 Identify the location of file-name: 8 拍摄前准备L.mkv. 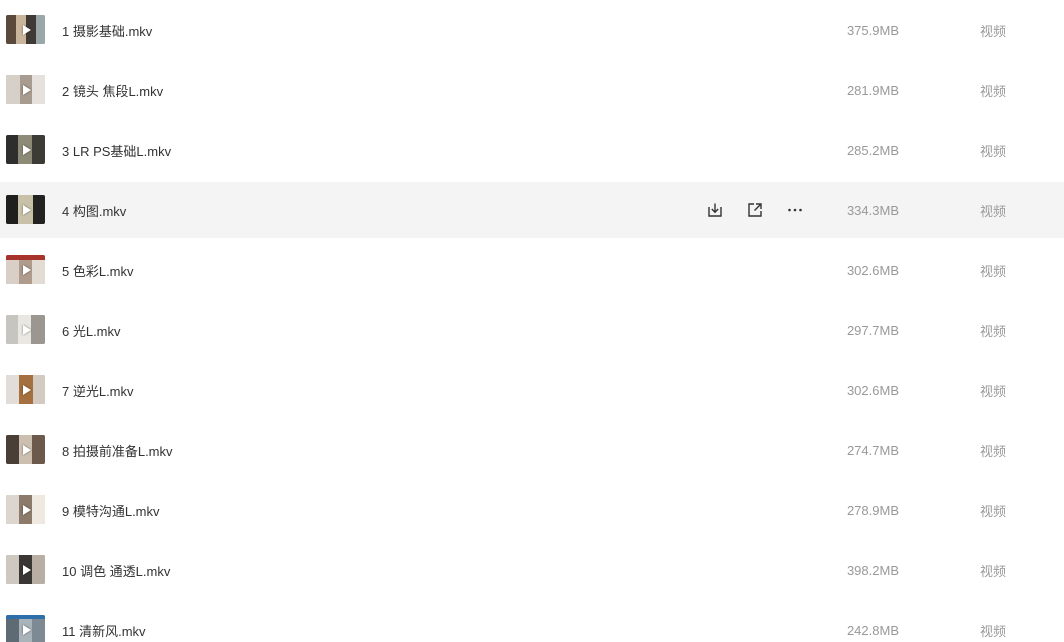
(117, 450).